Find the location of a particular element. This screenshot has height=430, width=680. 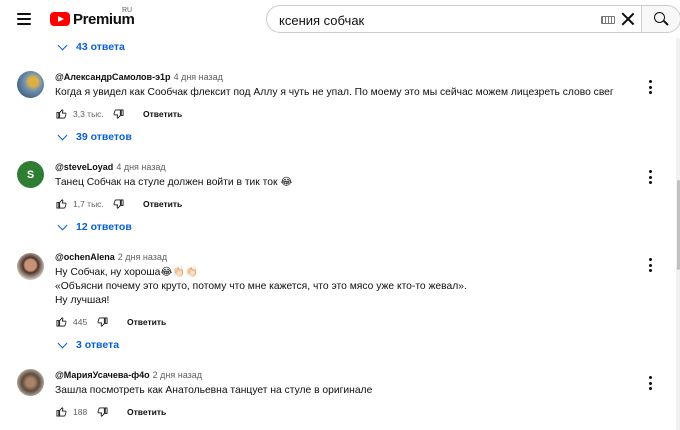

avatar: S is located at coordinates (30, 174).